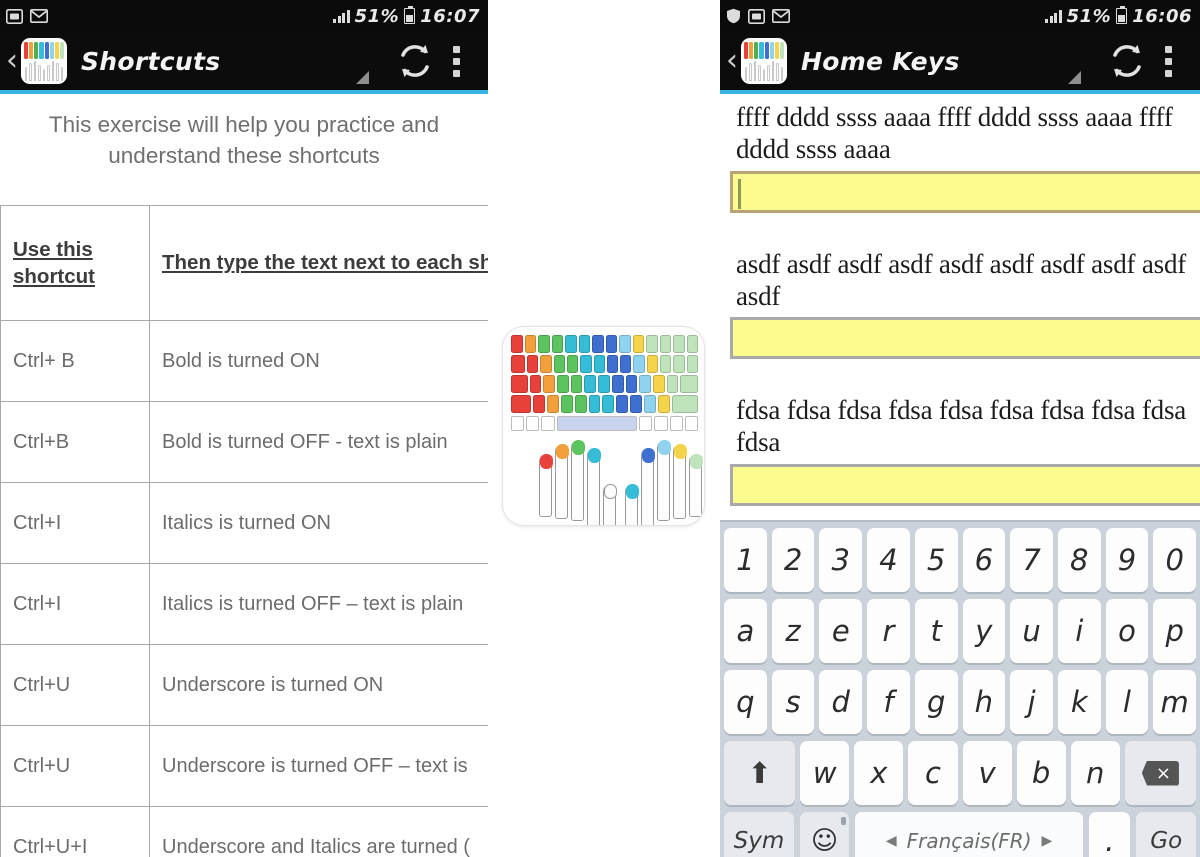  Describe the element at coordinates (984, 631) in the screenshot. I see `key-y: y` at that location.